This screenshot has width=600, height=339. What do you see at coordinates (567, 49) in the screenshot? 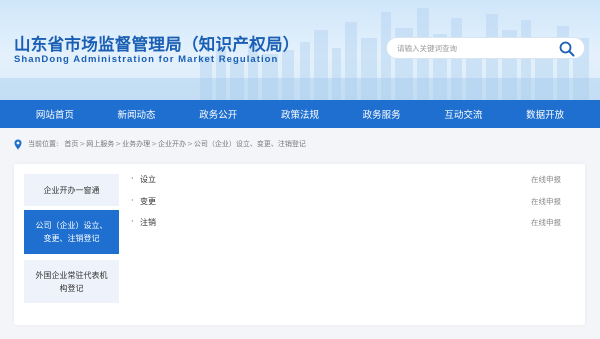
I see `search-icon` at bounding box center [567, 49].